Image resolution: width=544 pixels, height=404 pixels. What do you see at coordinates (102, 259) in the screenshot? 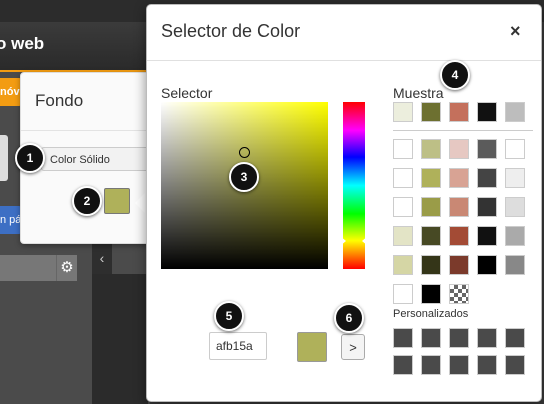
I see `collapse-panel-icon: ‹` at bounding box center [102, 259].